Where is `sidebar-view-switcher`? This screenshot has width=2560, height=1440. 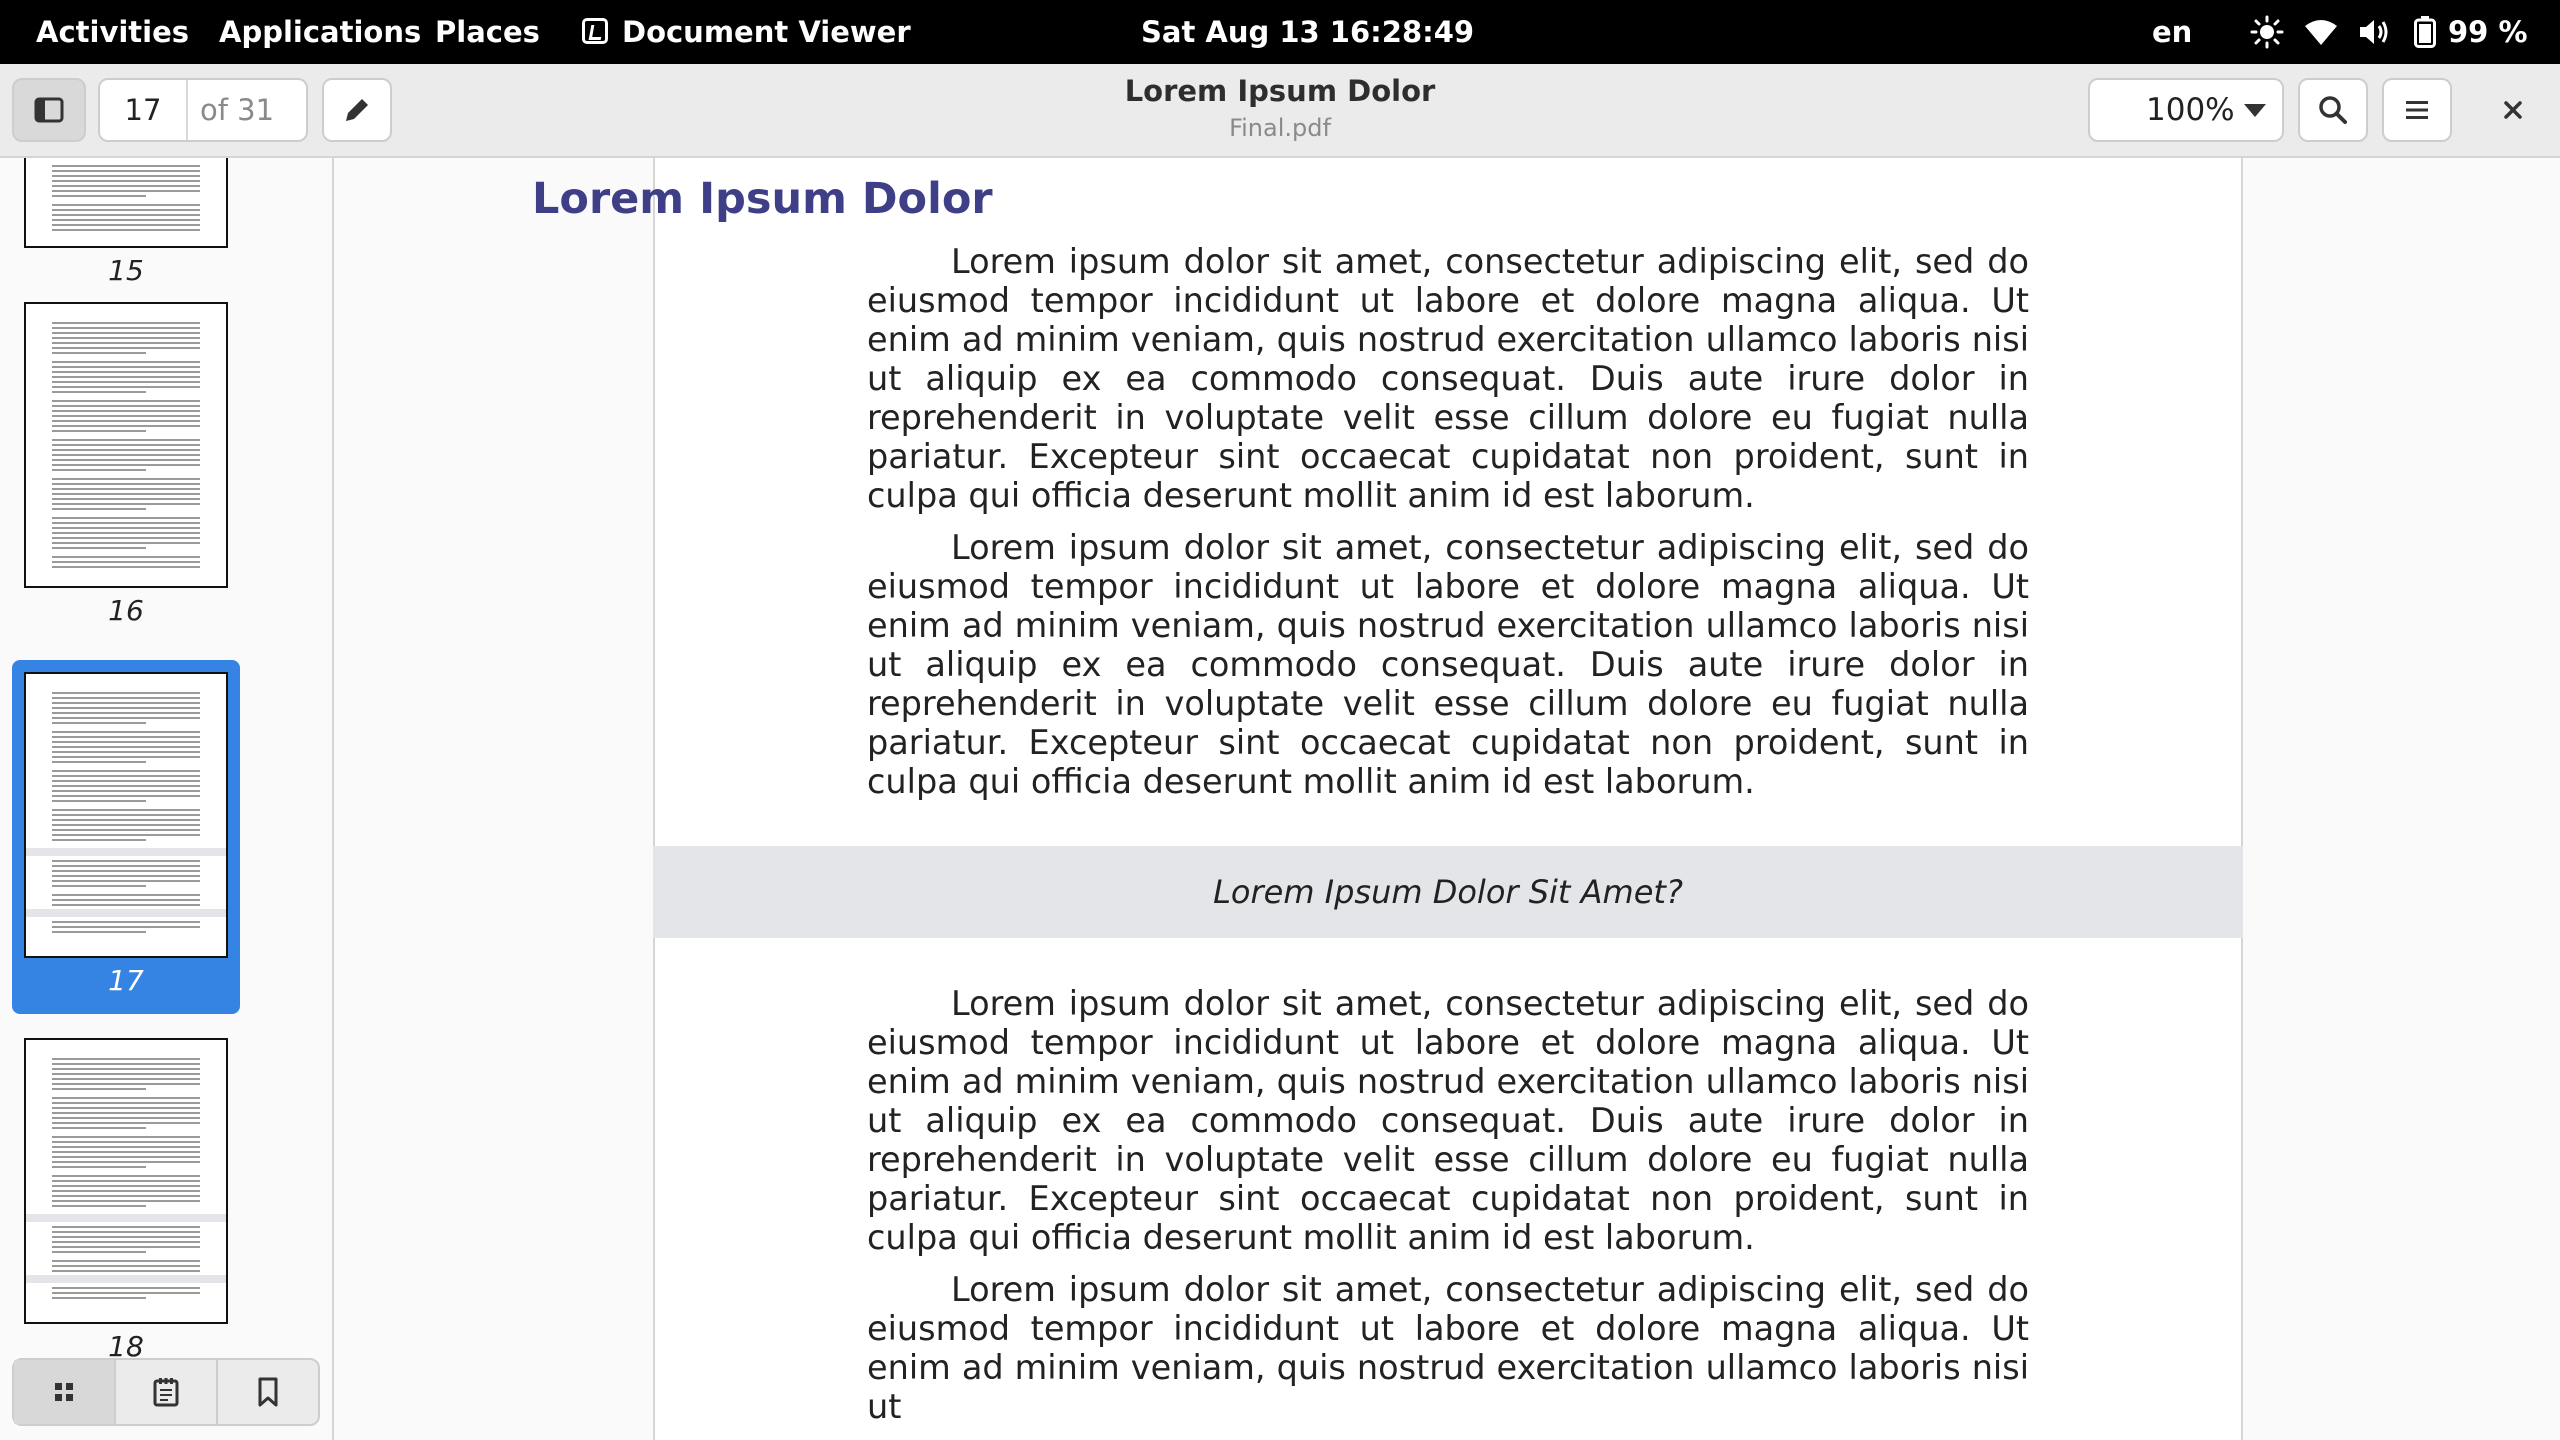 sidebar-view-switcher is located at coordinates (166, 1392).